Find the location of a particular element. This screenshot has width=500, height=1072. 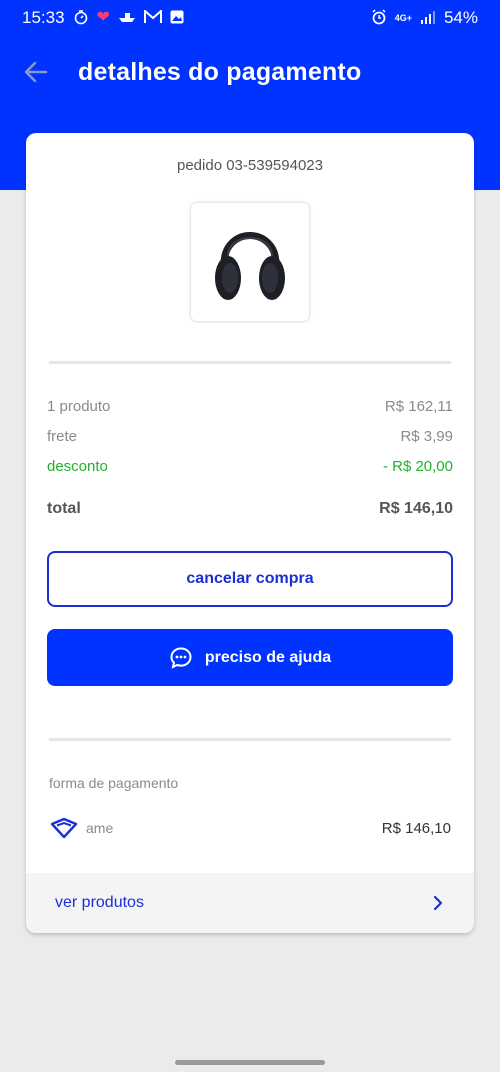

home-indicator is located at coordinates (250, 1062).